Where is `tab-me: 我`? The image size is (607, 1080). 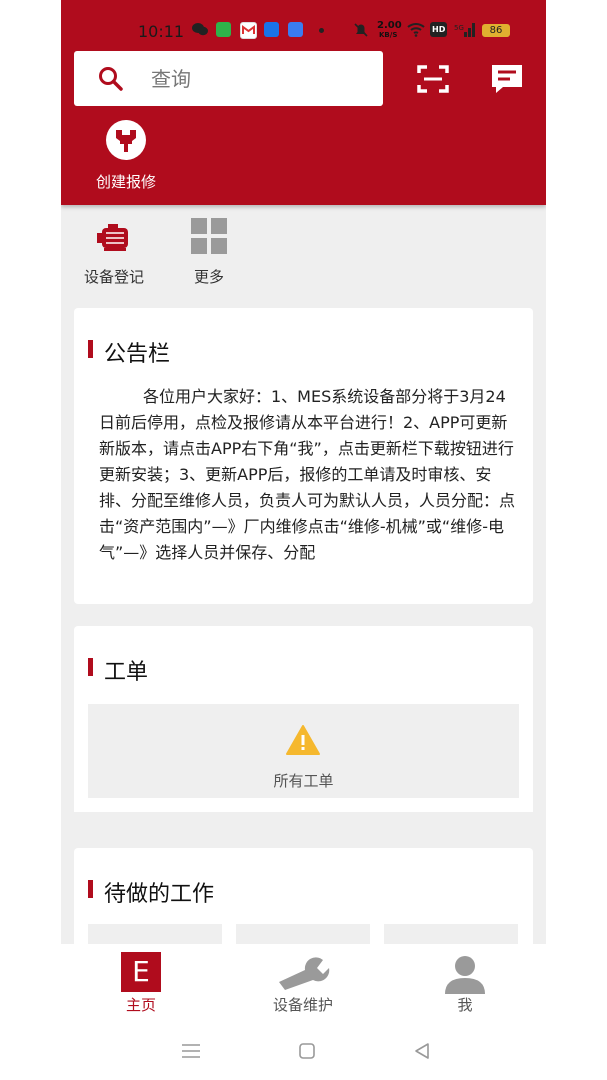
tab-me: 我 is located at coordinates (465, 982).